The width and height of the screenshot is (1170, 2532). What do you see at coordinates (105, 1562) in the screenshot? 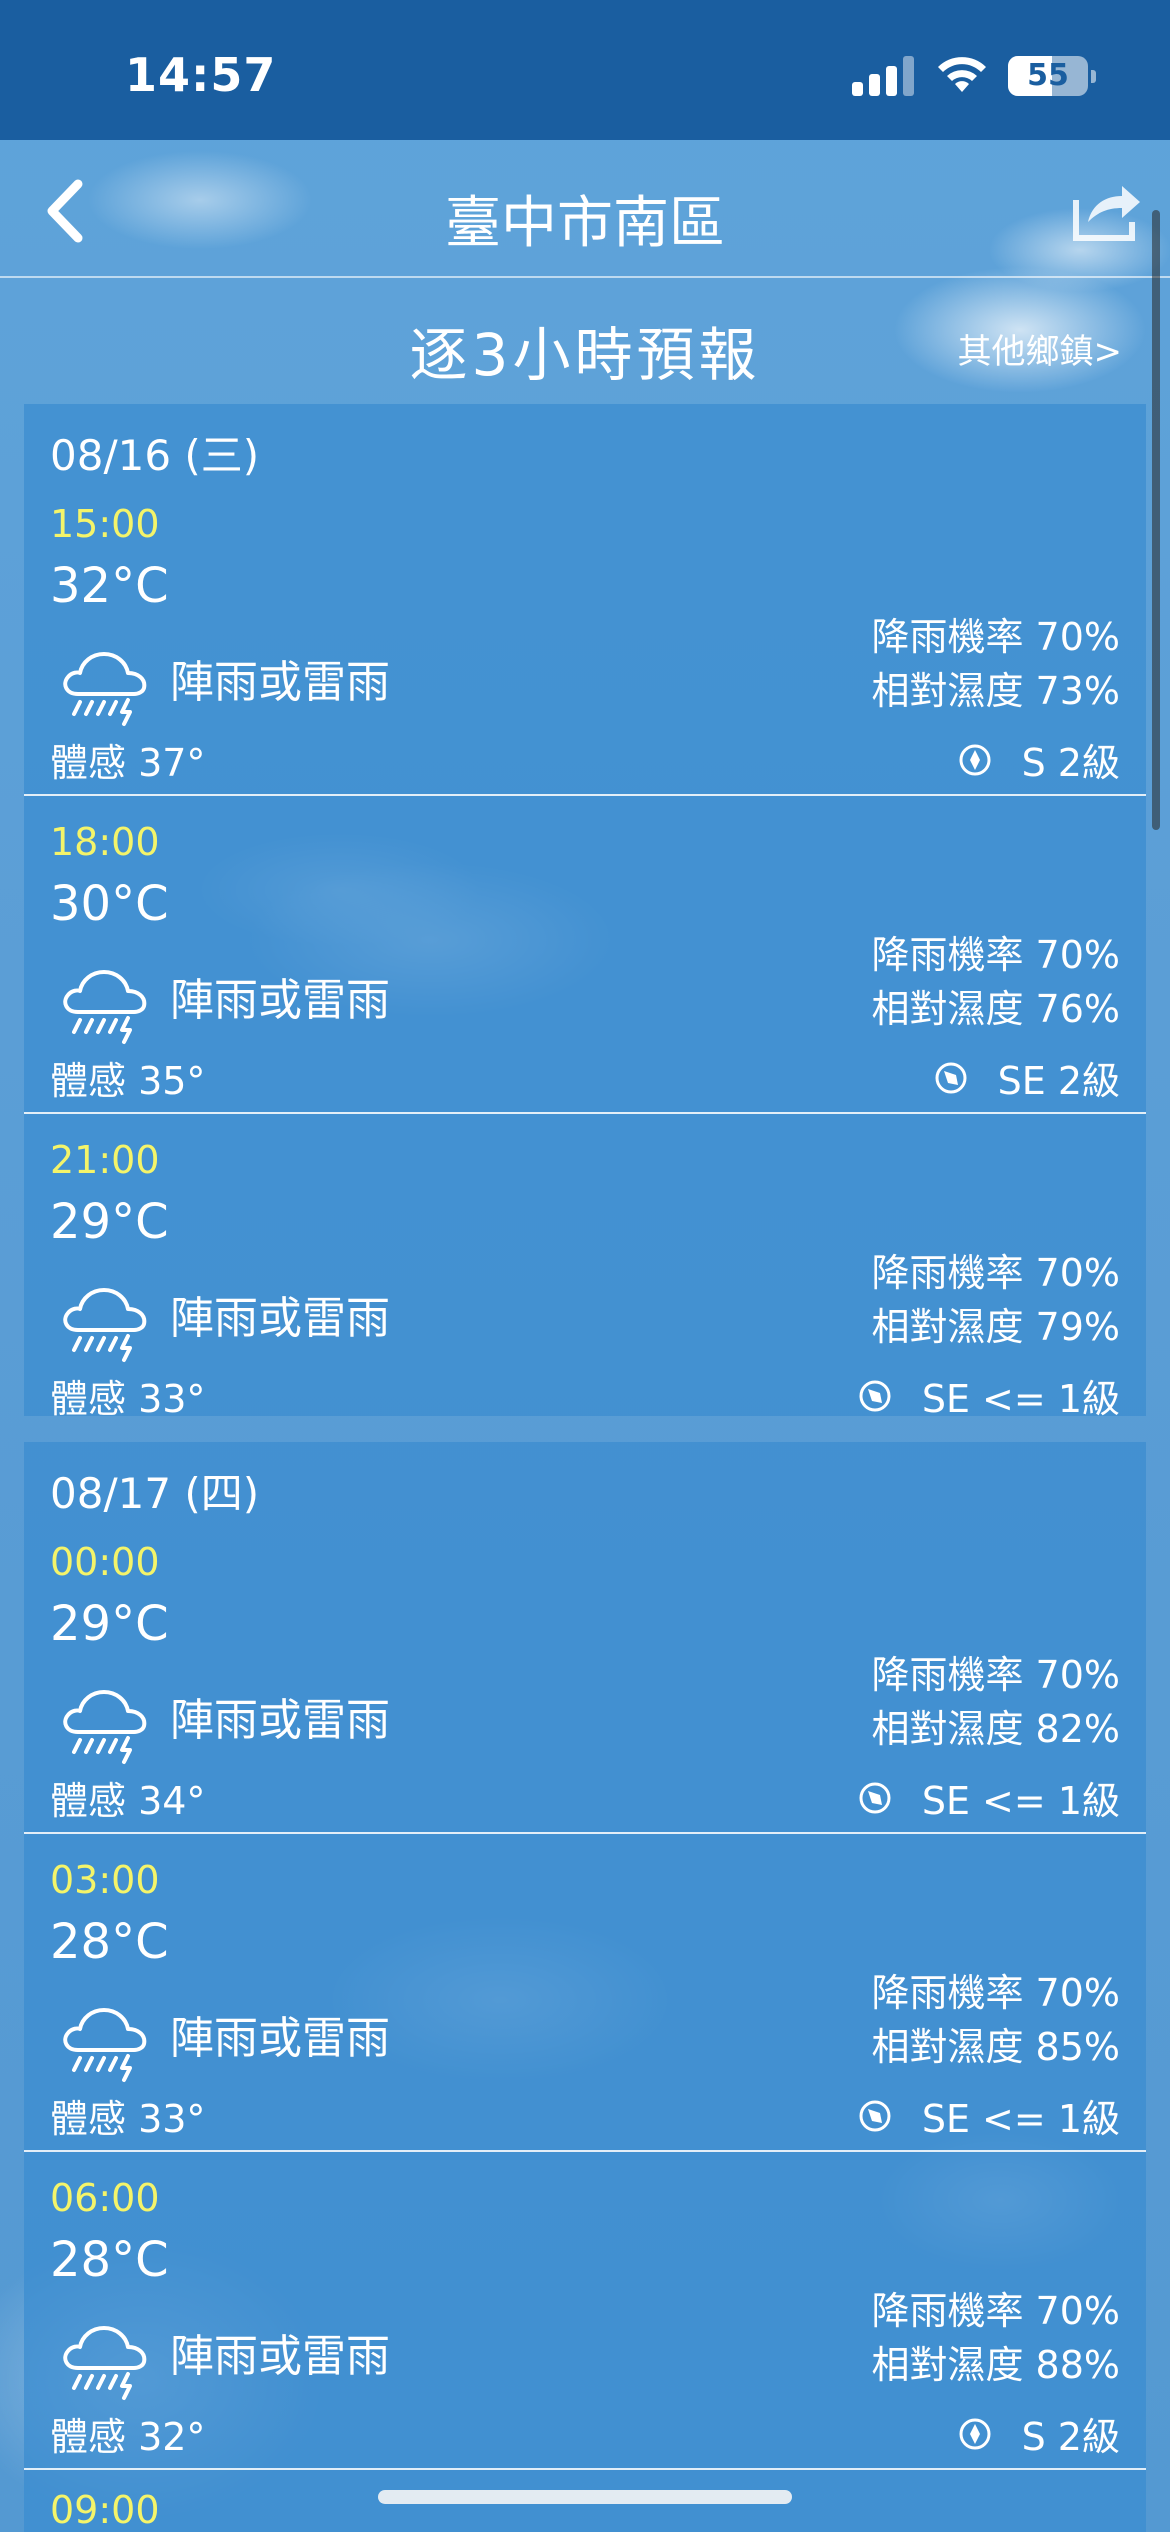
I see `slot-time: 00:00` at bounding box center [105, 1562].